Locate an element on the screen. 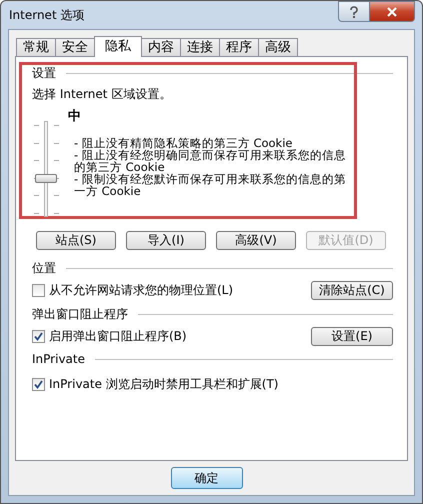 This screenshot has width=423, height=504. window-title: Internet 选项 is located at coordinates (46, 15).